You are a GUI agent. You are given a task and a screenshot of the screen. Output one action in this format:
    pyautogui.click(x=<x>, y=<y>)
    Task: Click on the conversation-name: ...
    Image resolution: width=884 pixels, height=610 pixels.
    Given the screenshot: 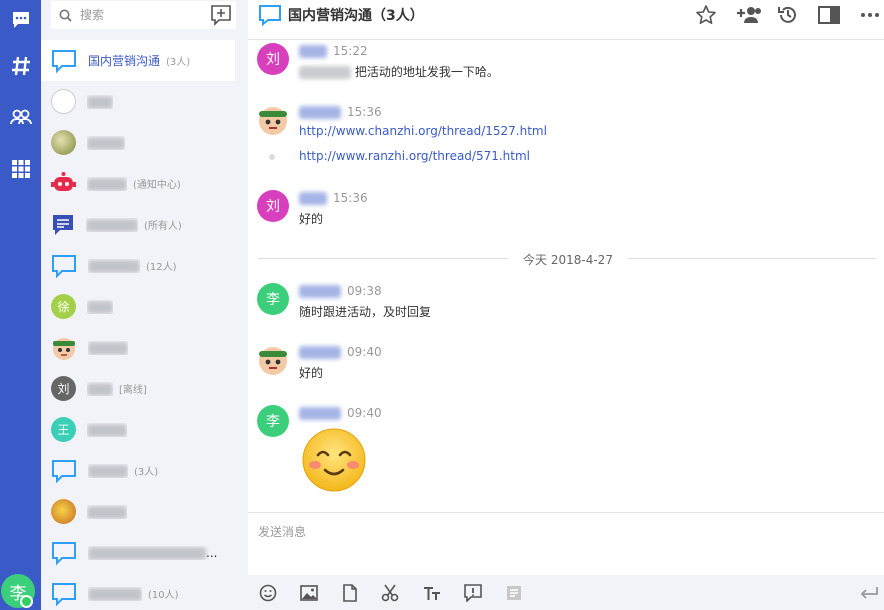 What is the action you would take?
    pyautogui.click(x=152, y=553)
    